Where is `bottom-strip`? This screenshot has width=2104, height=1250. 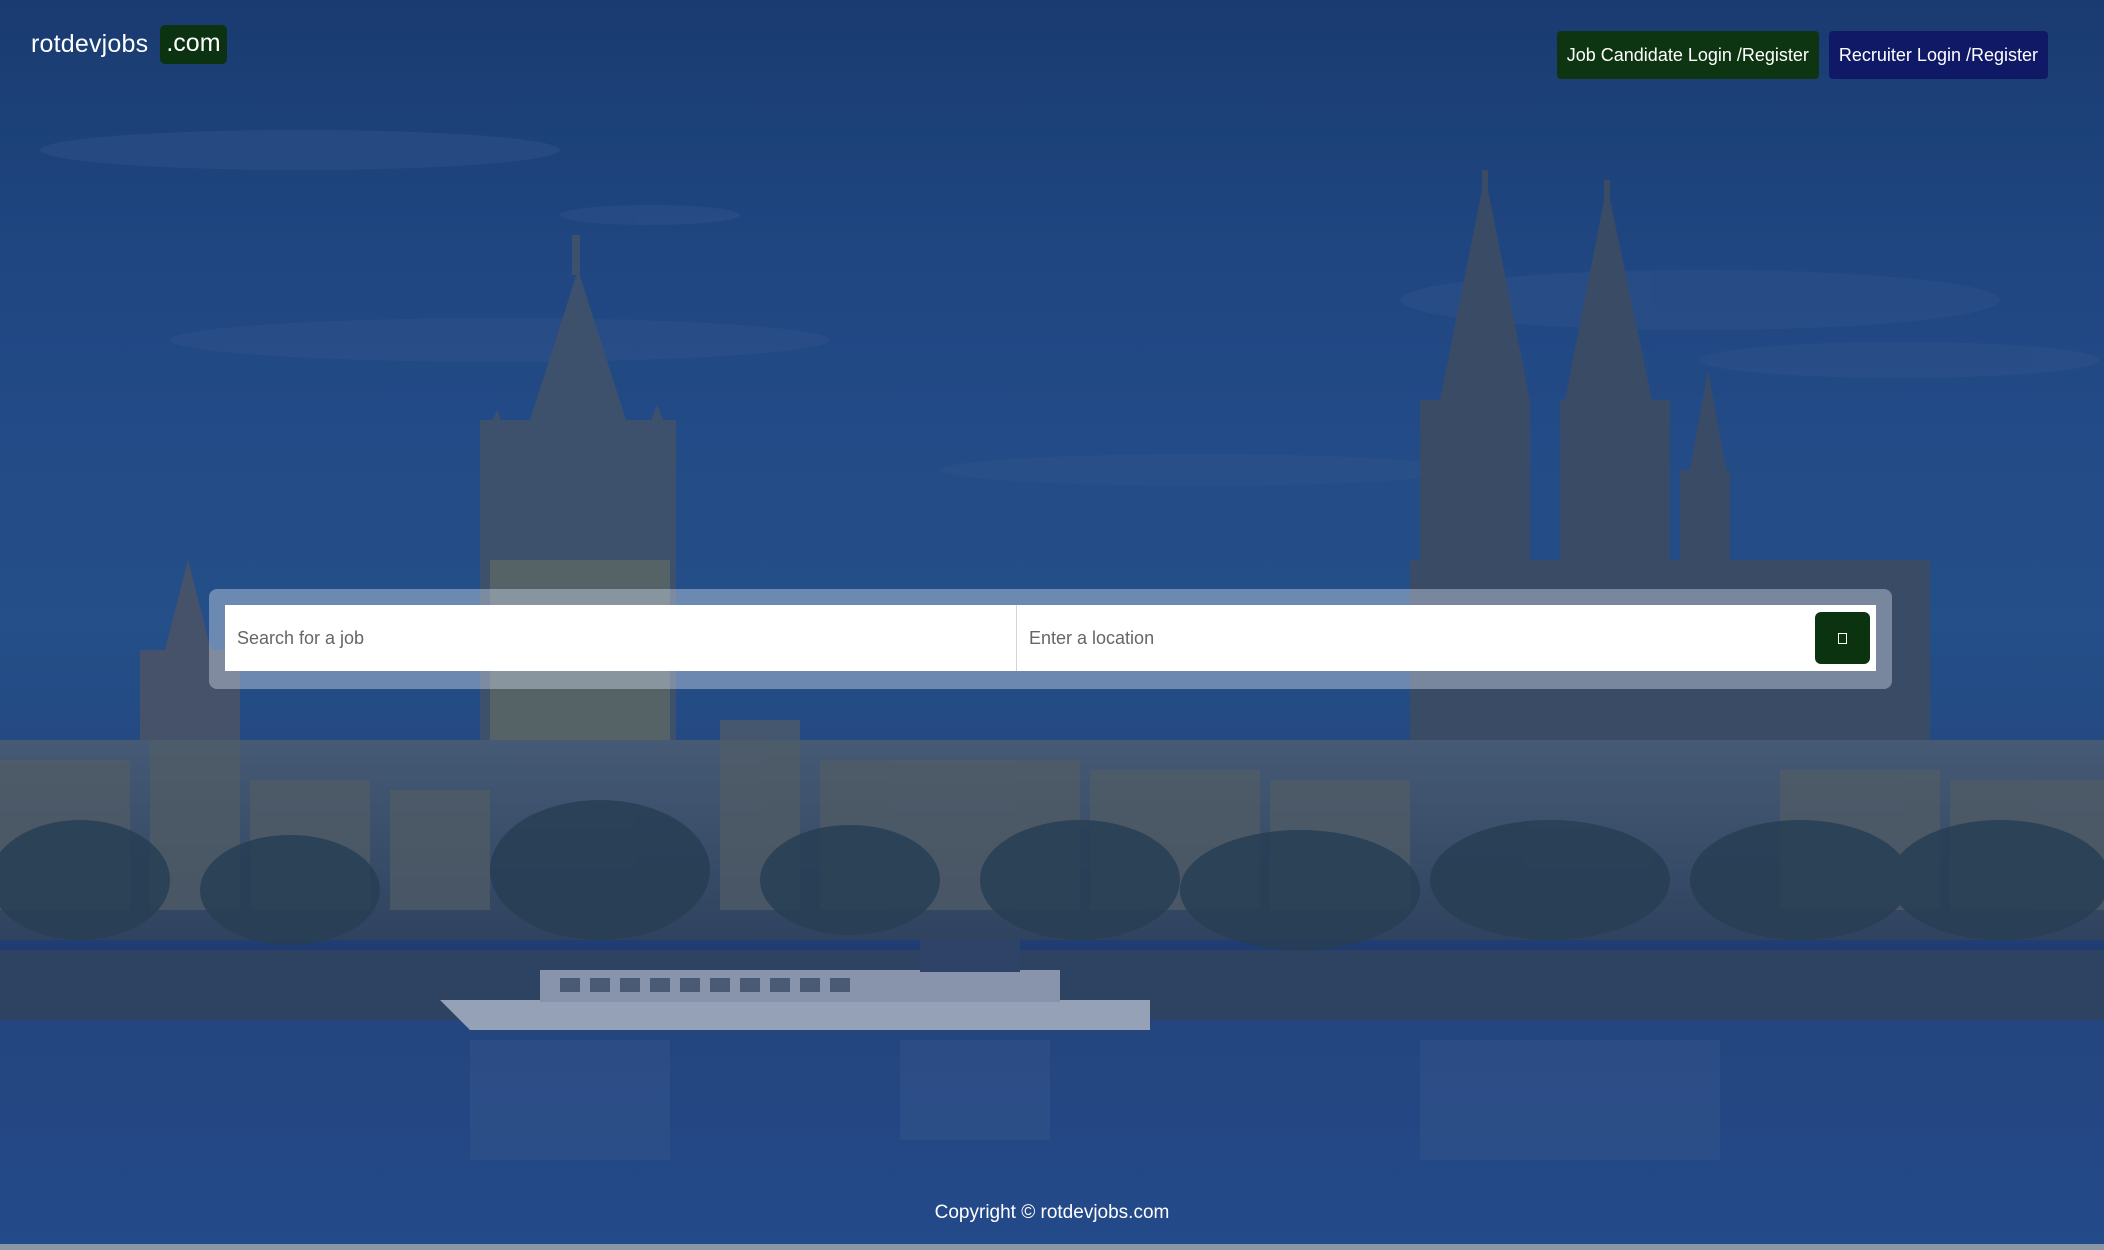 bottom-strip is located at coordinates (1052, 1247).